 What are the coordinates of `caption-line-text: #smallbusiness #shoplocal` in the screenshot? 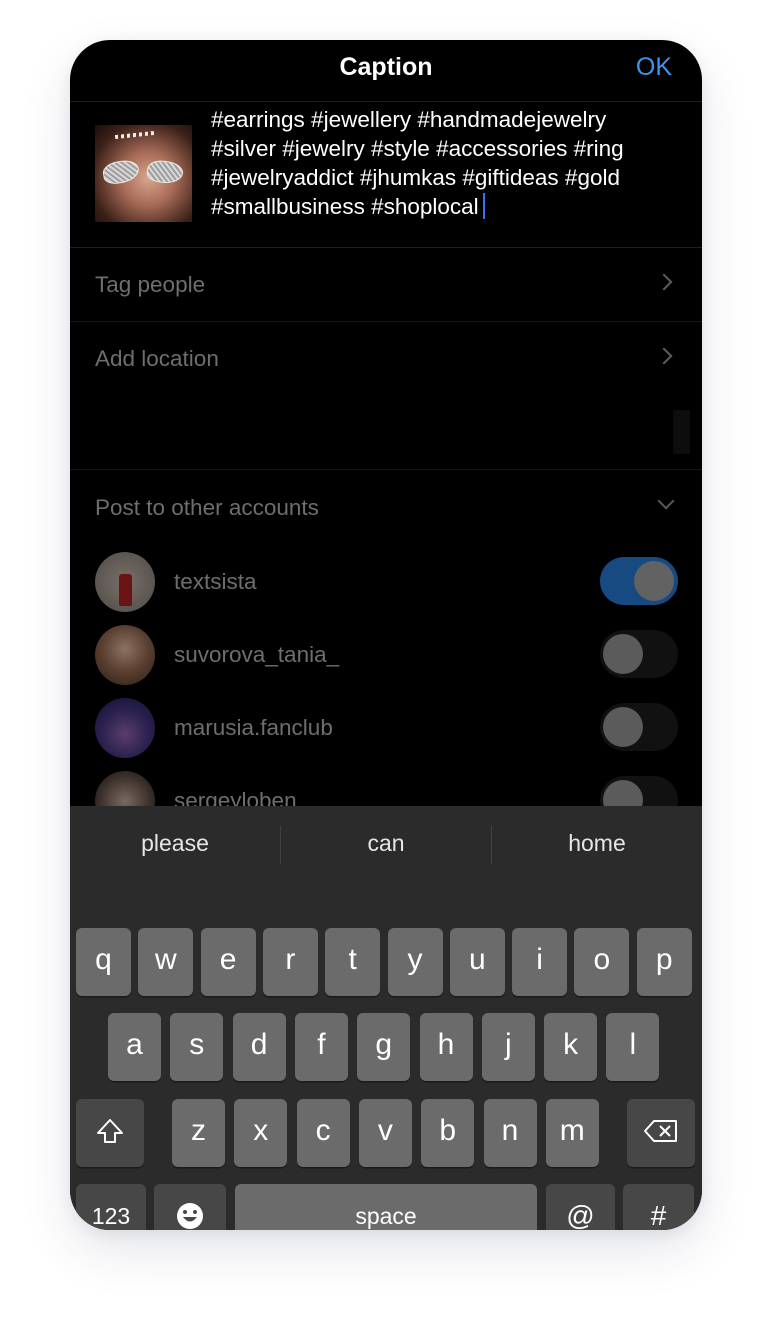 It's located at (345, 206).